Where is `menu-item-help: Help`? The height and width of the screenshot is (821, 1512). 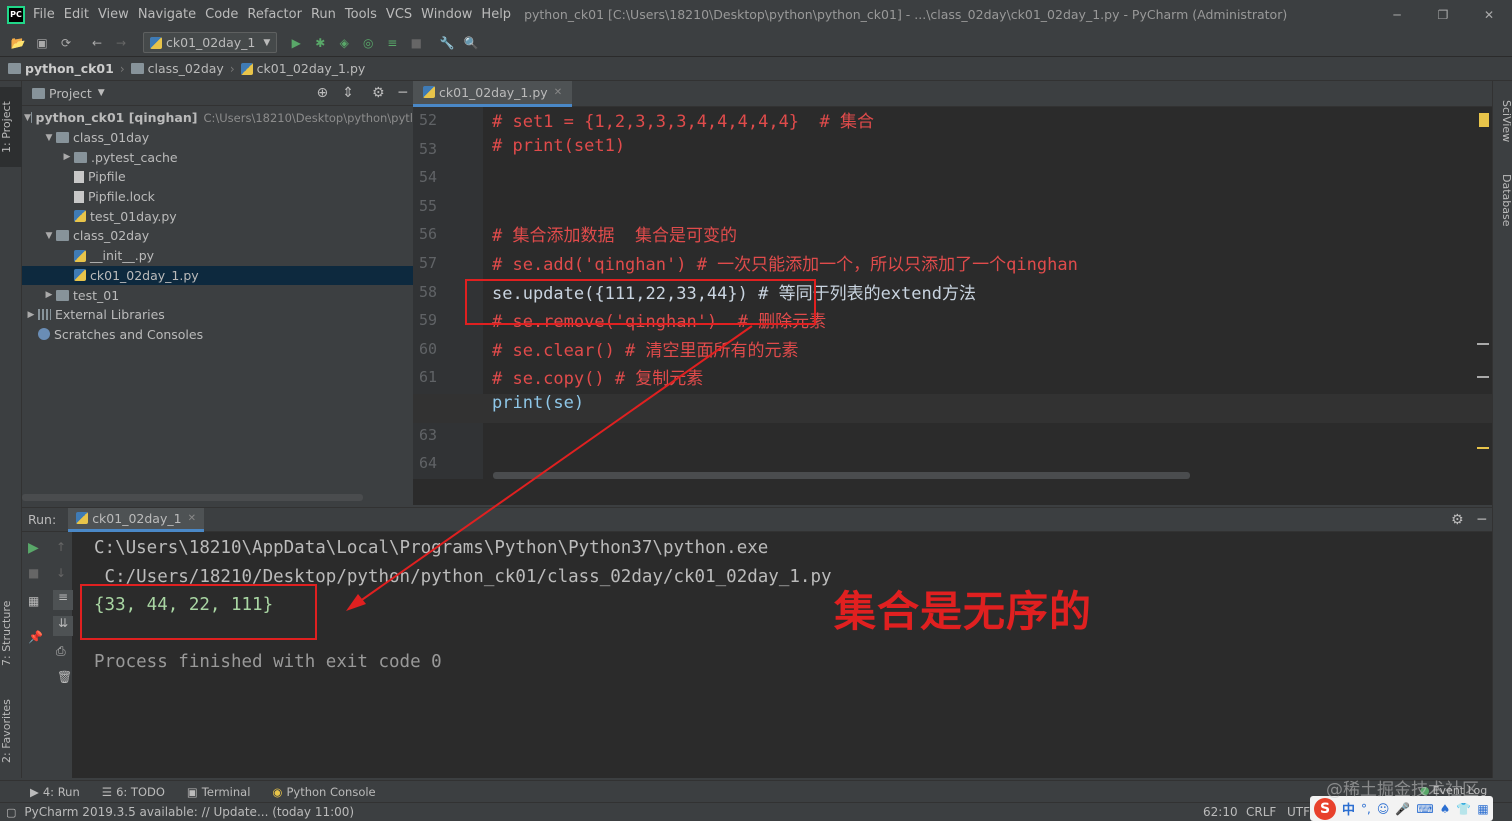 menu-item-help: Help is located at coordinates (496, 14).